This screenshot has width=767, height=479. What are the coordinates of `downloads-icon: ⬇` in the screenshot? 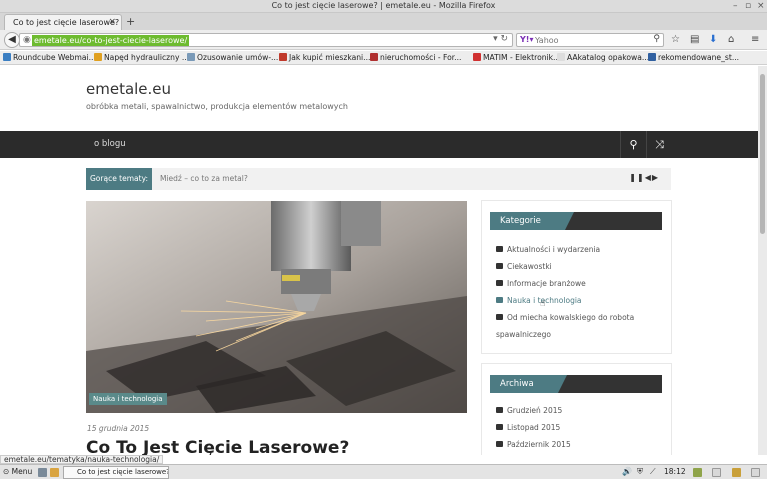 It's located at (713, 39).